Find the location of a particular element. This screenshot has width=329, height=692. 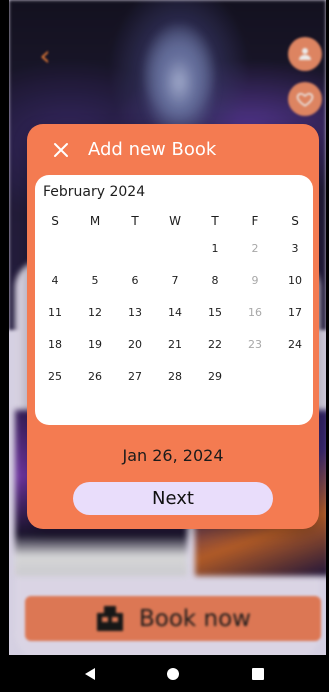

calendar-day: 14 is located at coordinates (175, 313).